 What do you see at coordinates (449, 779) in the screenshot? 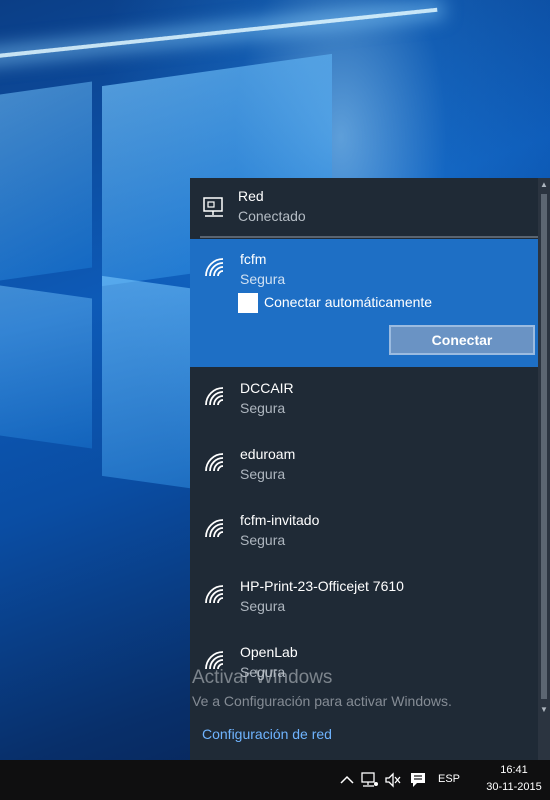
I see `language-indicator: ESP` at bounding box center [449, 779].